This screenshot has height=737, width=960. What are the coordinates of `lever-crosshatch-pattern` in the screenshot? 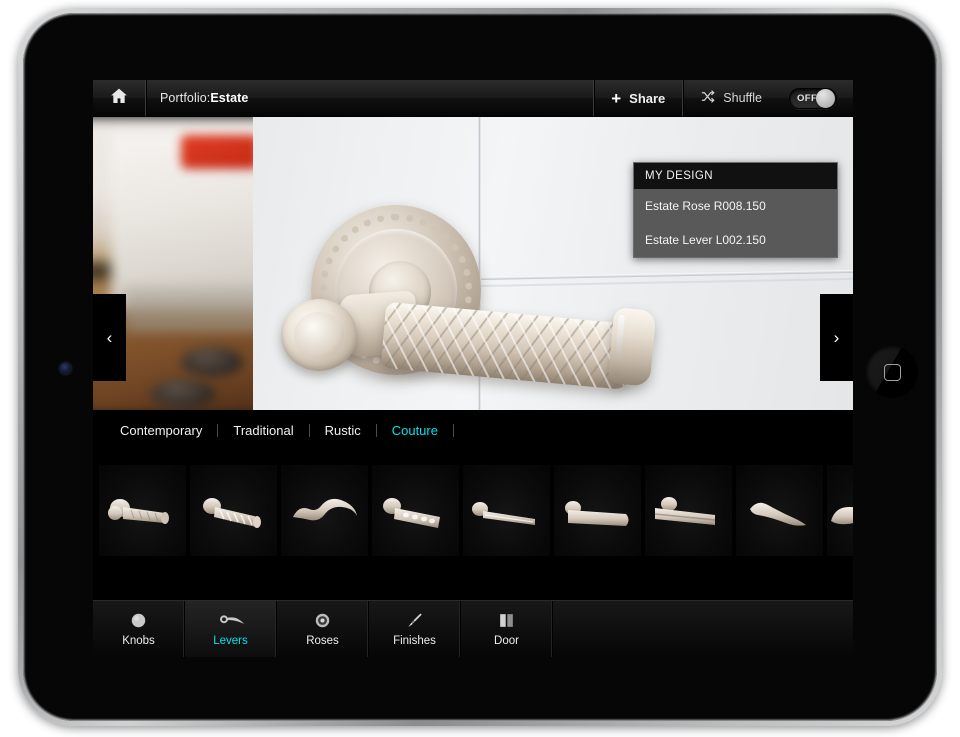 It's located at (508, 346).